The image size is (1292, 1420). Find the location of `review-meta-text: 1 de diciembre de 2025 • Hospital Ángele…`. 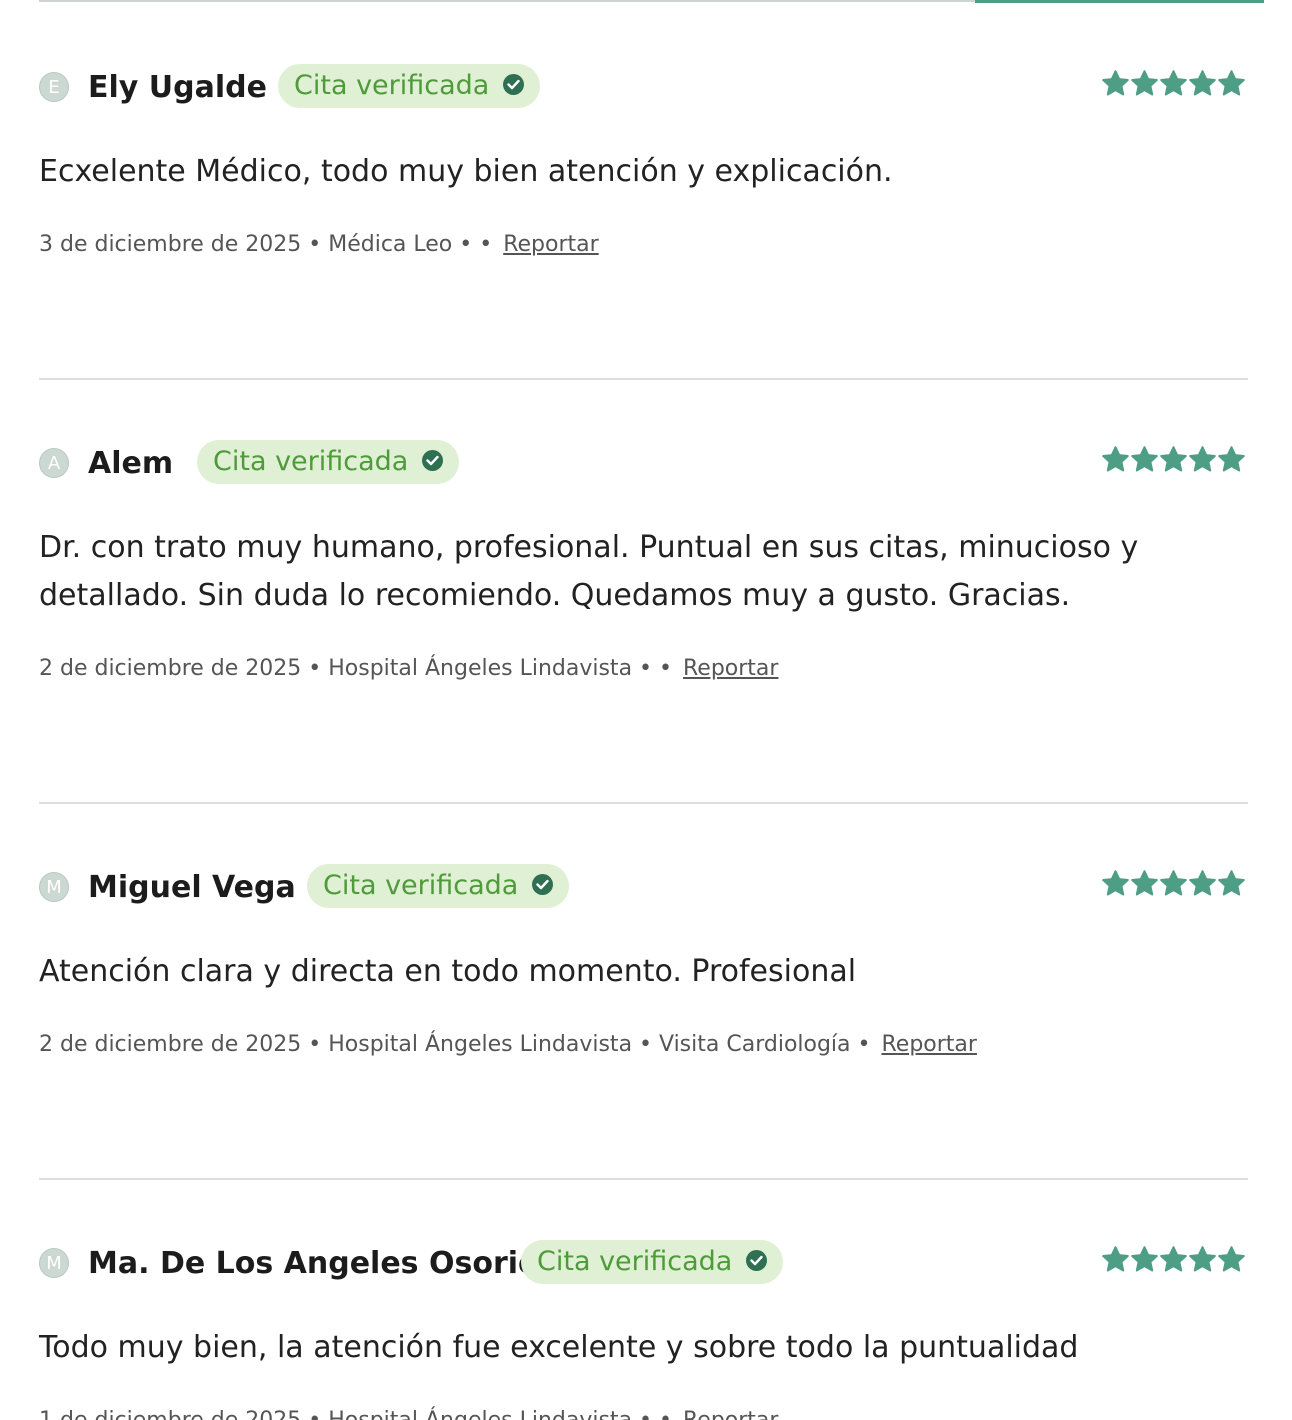

review-meta-text: 1 de diciembre de 2025 • Hospital Ángele… is located at coordinates (355, 1414).